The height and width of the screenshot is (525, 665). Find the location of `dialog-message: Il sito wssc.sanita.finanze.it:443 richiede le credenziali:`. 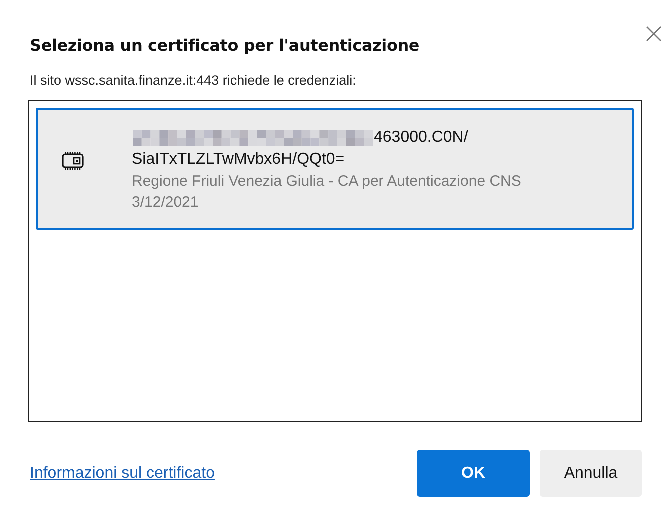

dialog-message: Il sito wssc.sanita.finanze.it:443 richiede le credenziali: is located at coordinates (194, 80).